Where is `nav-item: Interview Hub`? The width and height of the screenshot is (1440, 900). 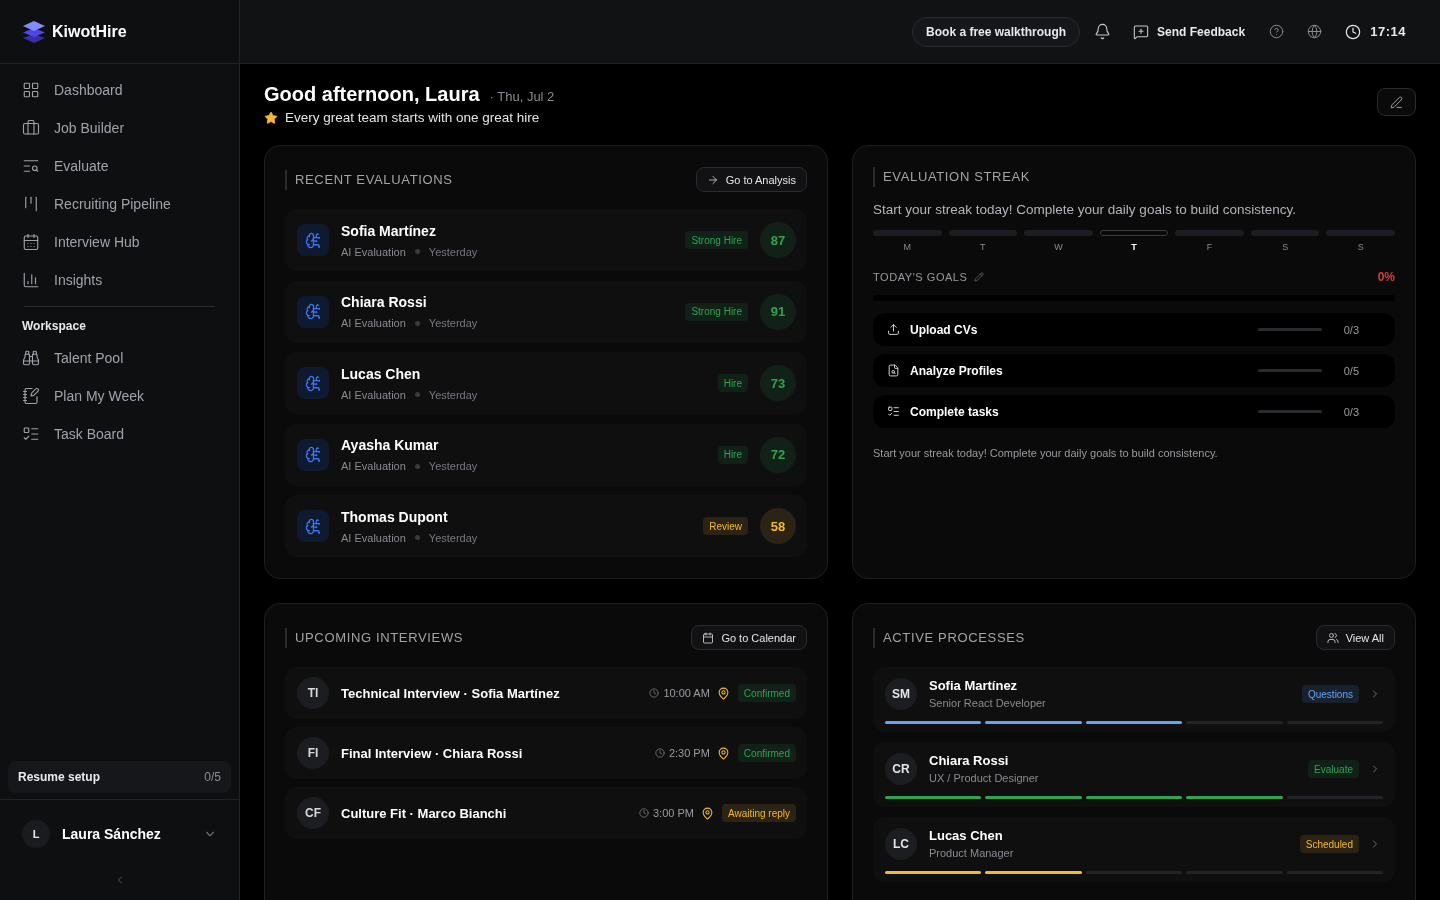 nav-item: Interview Hub is located at coordinates (119, 242).